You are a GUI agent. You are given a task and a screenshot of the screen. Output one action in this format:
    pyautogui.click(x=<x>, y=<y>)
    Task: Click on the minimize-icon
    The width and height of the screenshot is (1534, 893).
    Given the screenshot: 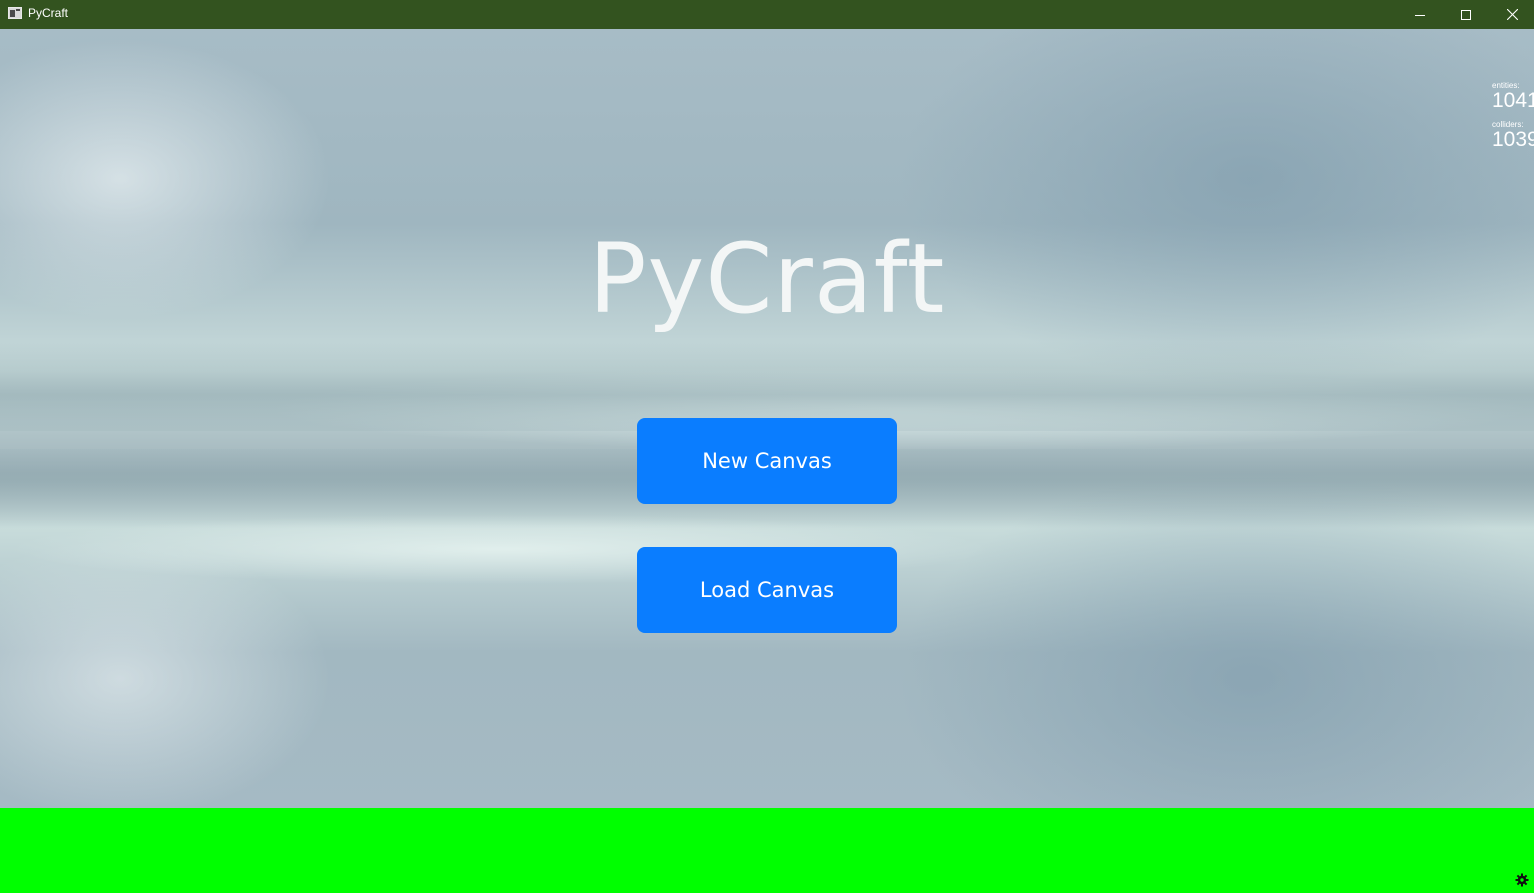 What is the action you would take?
    pyautogui.click(x=1420, y=15)
    